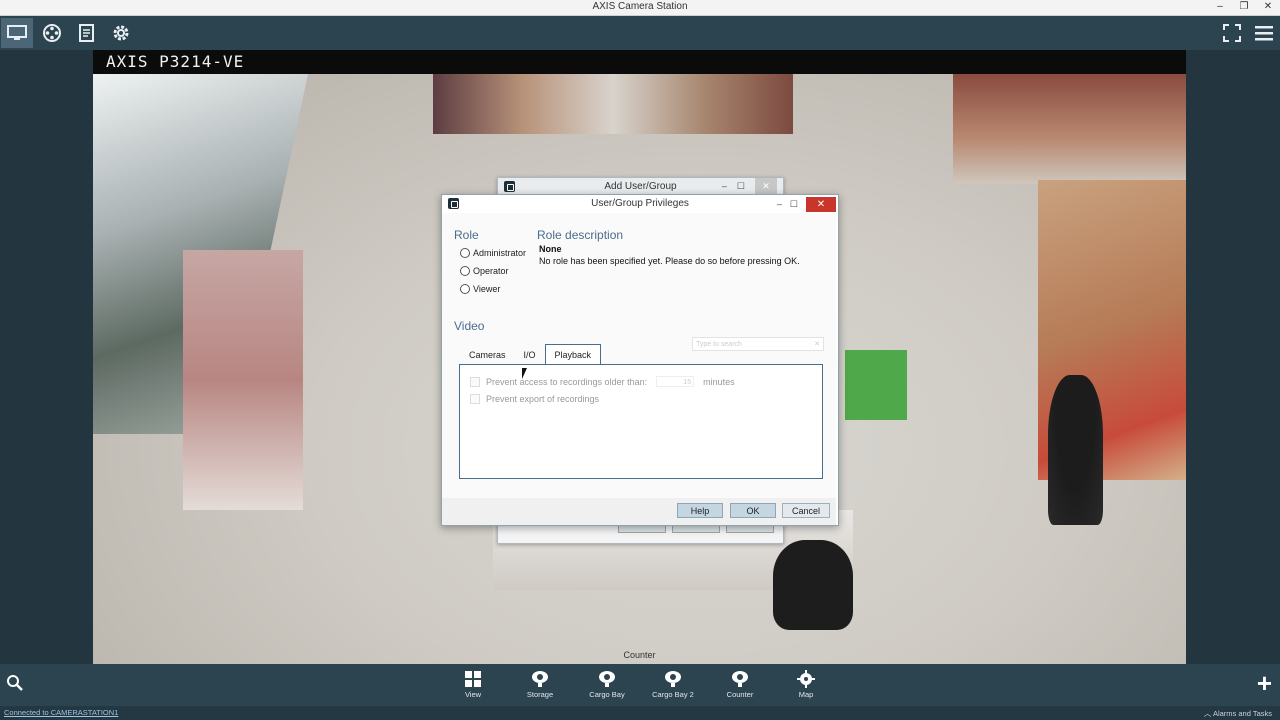 The image size is (1280, 720). Describe the element at coordinates (1207, 713) in the screenshot. I see `chevron-up-icon: ︿` at that location.